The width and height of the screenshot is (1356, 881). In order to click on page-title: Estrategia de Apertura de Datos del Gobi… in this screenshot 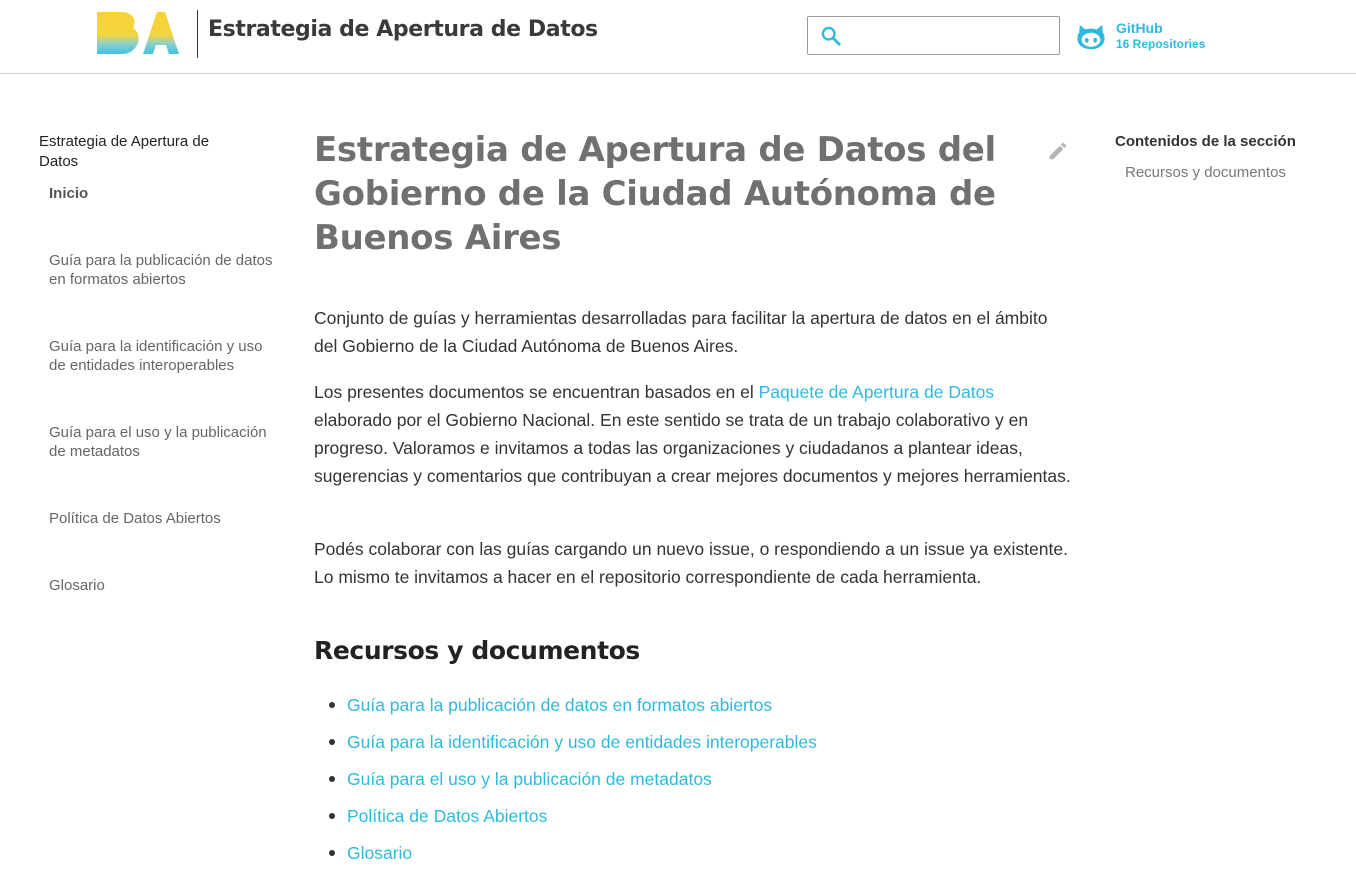, I will do `click(655, 194)`.